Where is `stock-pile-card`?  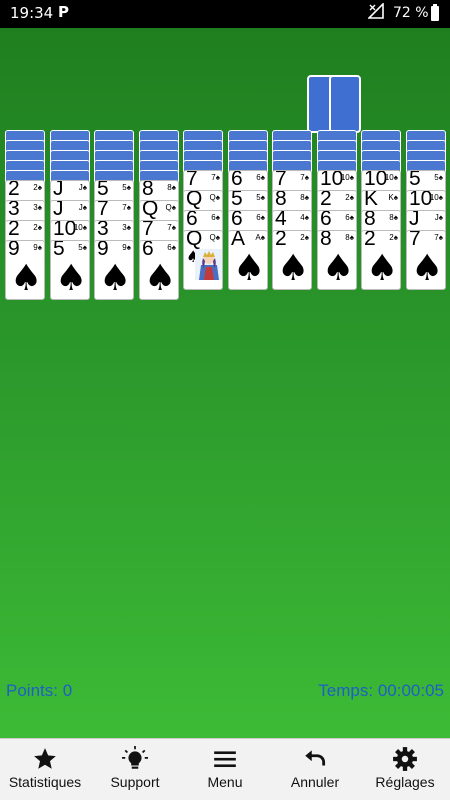 stock-pile-card is located at coordinates (345, 104).